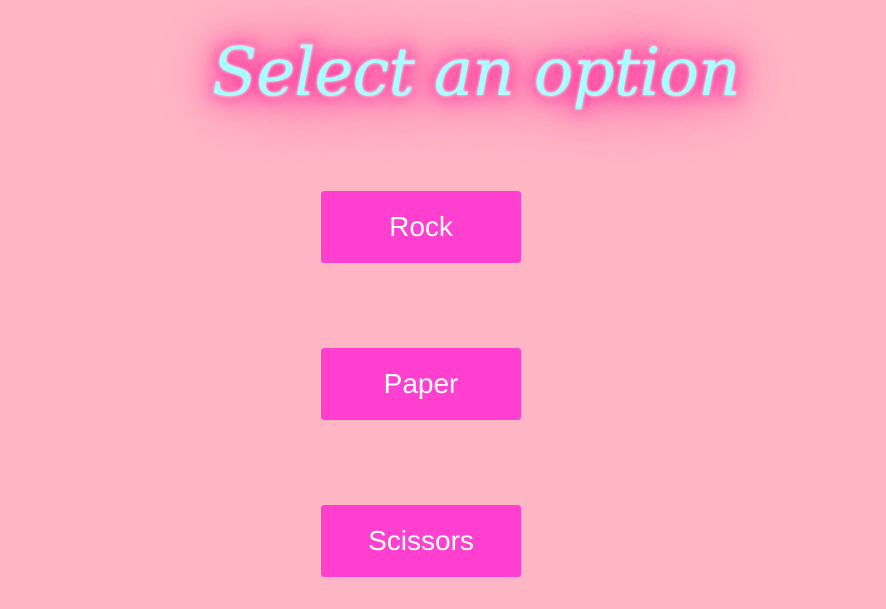 The width and height of the screenshot is (886, 609). I want to click on rock-button: Rock, so click(421, 227).